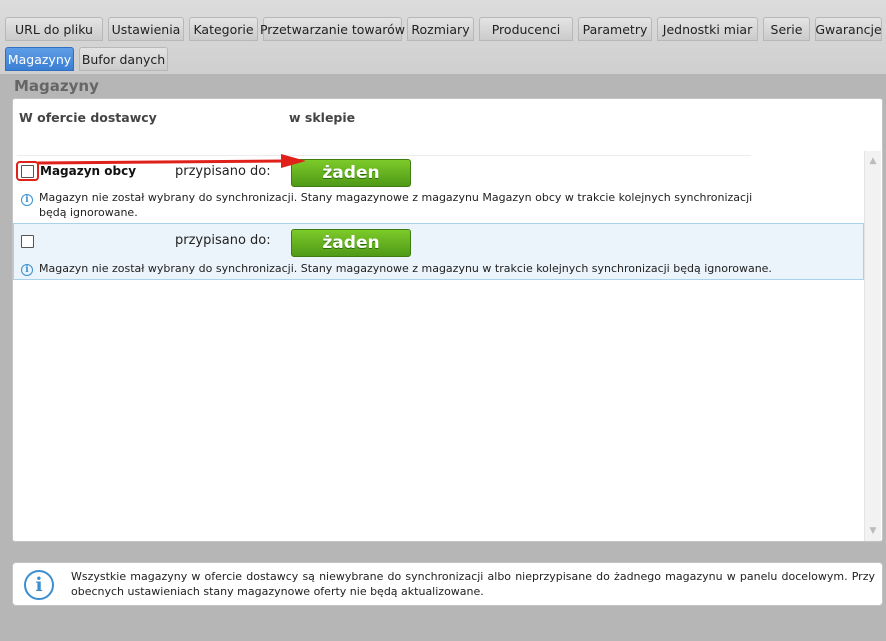  What do you see at coordinates (123, 59) in the screenshot?
I see `tab-bufor-danych: Bufor danych` at bounding box center [123, 59].